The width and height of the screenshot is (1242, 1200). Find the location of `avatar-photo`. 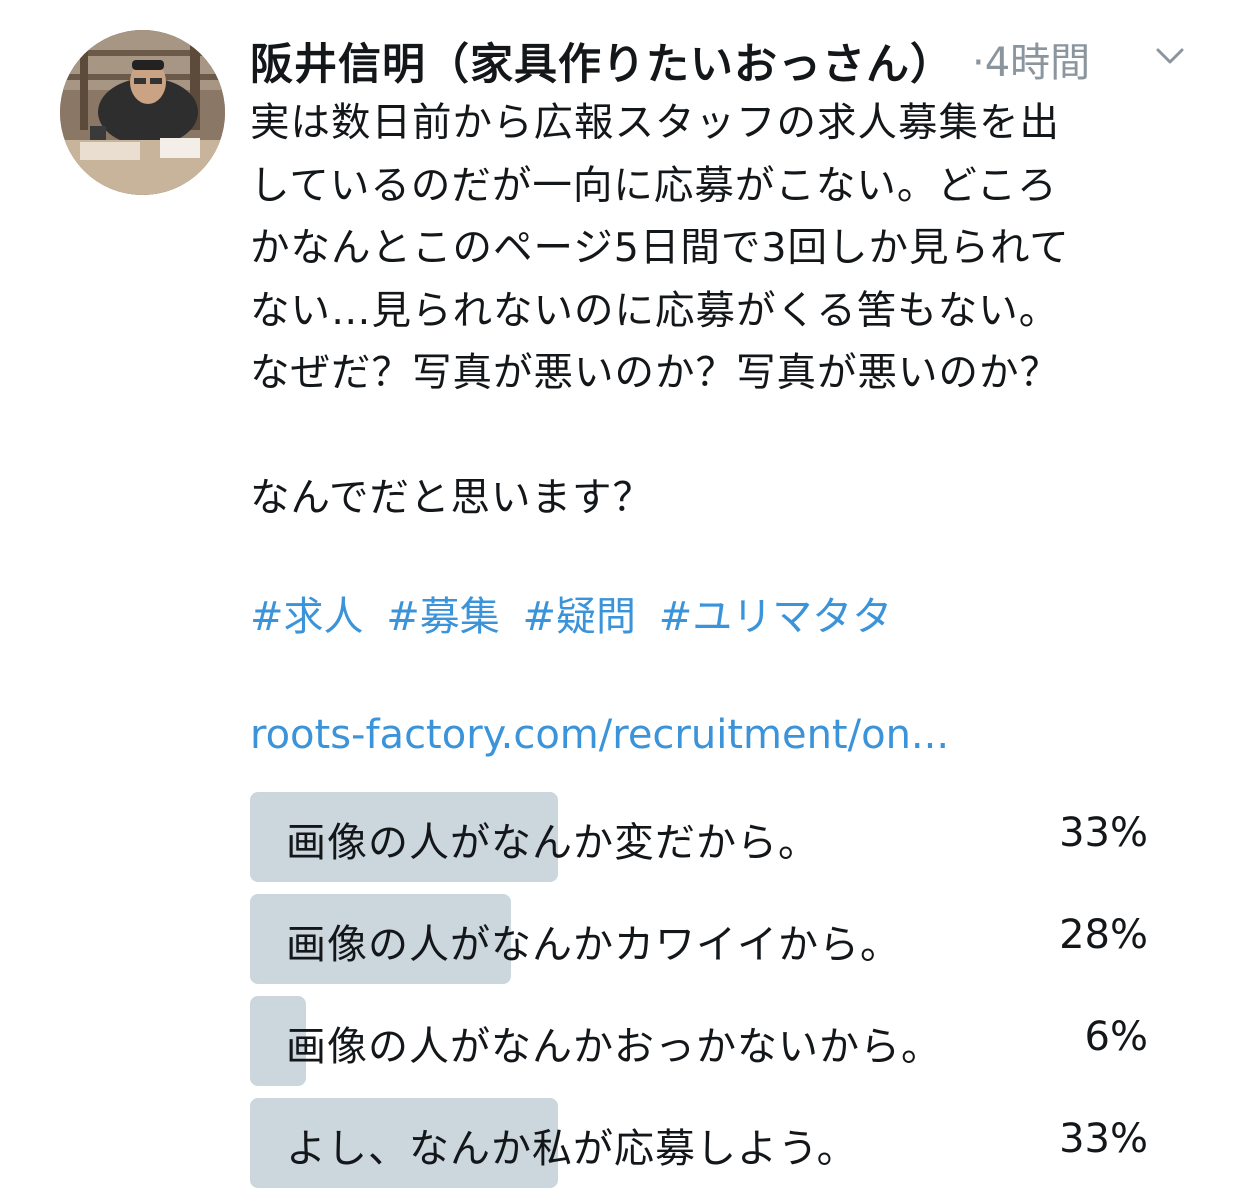

avatar-photo is located at coordinates (142, 112).